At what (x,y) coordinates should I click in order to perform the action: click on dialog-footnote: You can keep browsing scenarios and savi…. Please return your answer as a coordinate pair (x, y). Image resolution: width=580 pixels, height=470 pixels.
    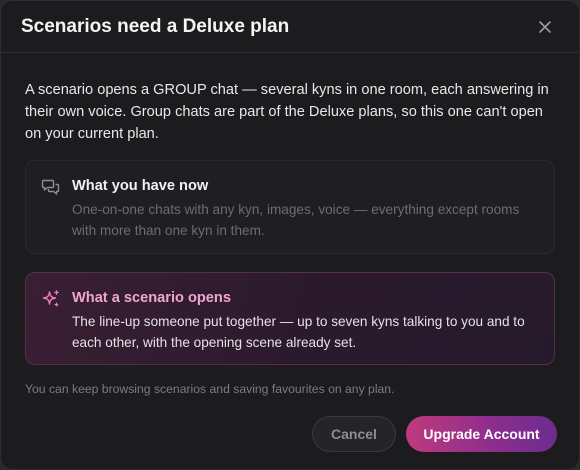
    Looking at the image, I should click on (210, 389).